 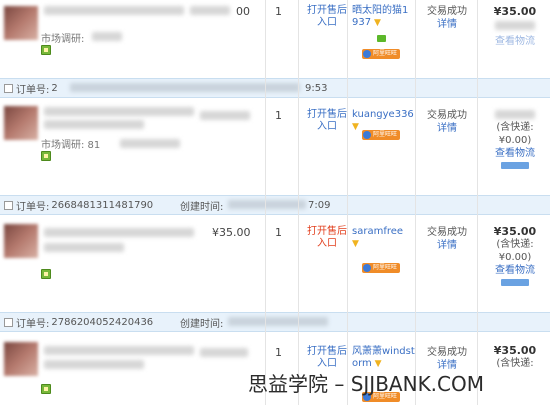 I want to click on site-watermark: 思益学院 – SJJBANK.COM, so click(x=366, y=384).